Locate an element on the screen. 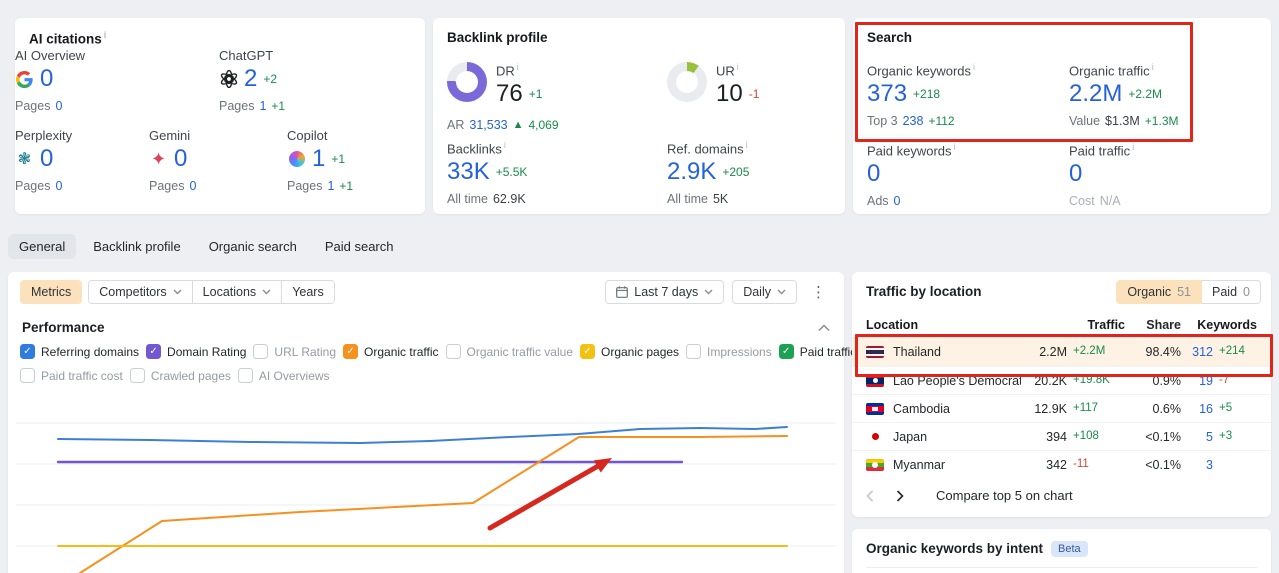  next-page-chevron-icon is located at coordinates (900, 495).